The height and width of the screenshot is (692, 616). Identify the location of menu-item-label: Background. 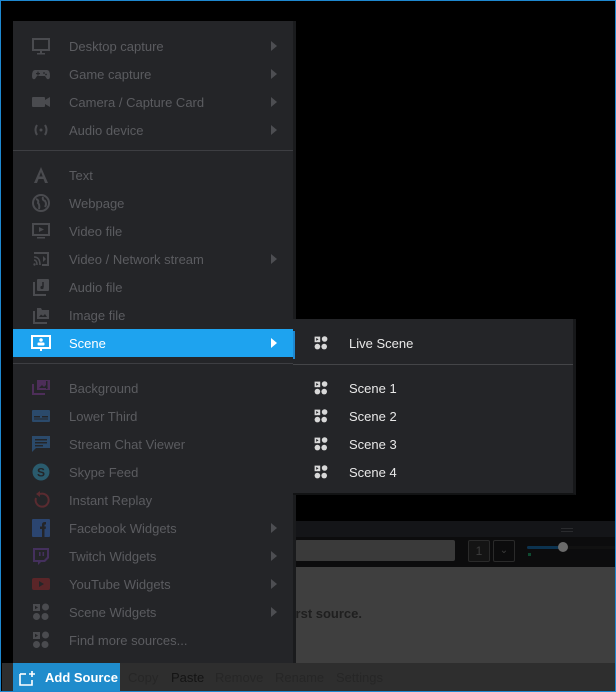
(104, 388).